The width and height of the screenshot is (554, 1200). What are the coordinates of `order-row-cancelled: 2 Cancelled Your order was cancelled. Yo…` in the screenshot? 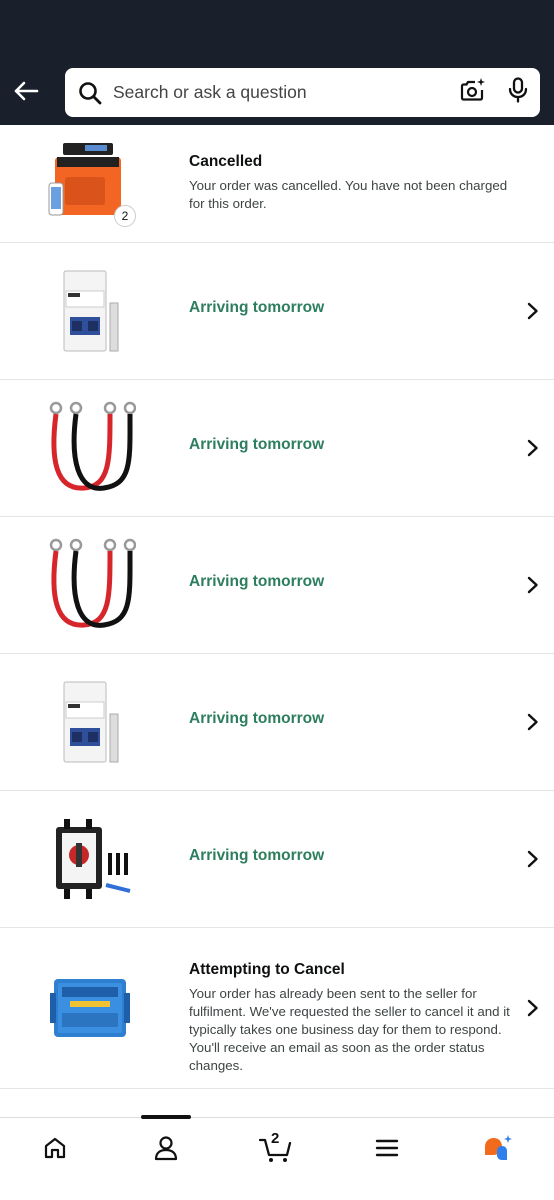 It's located at (277, 184).